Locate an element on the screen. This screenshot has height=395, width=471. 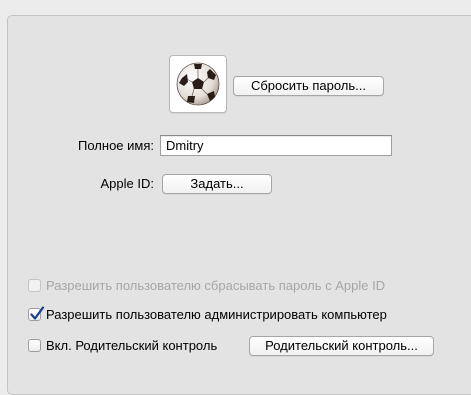
window-top-strip is located at coordinates (235, 7).